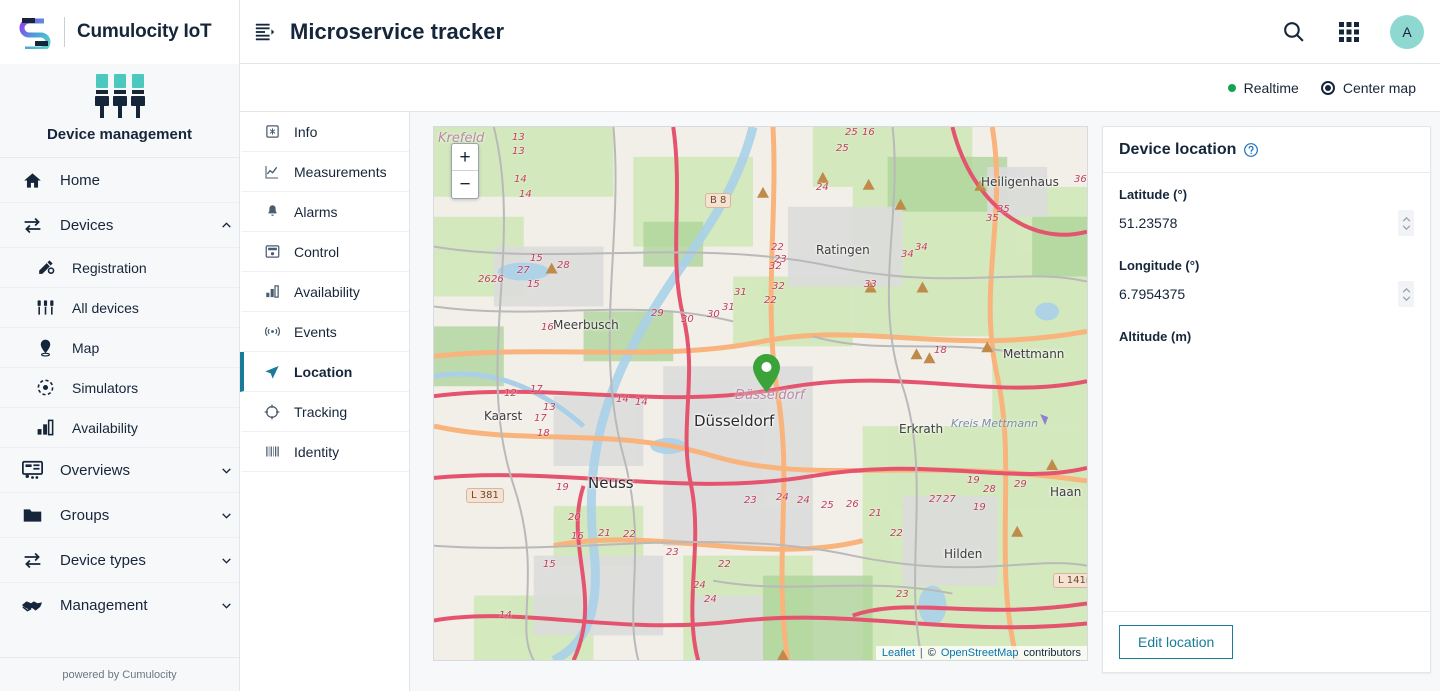 This screenshot has height=691, width=1440. I want to click on map-label: Erkrath, so click(921, 429).